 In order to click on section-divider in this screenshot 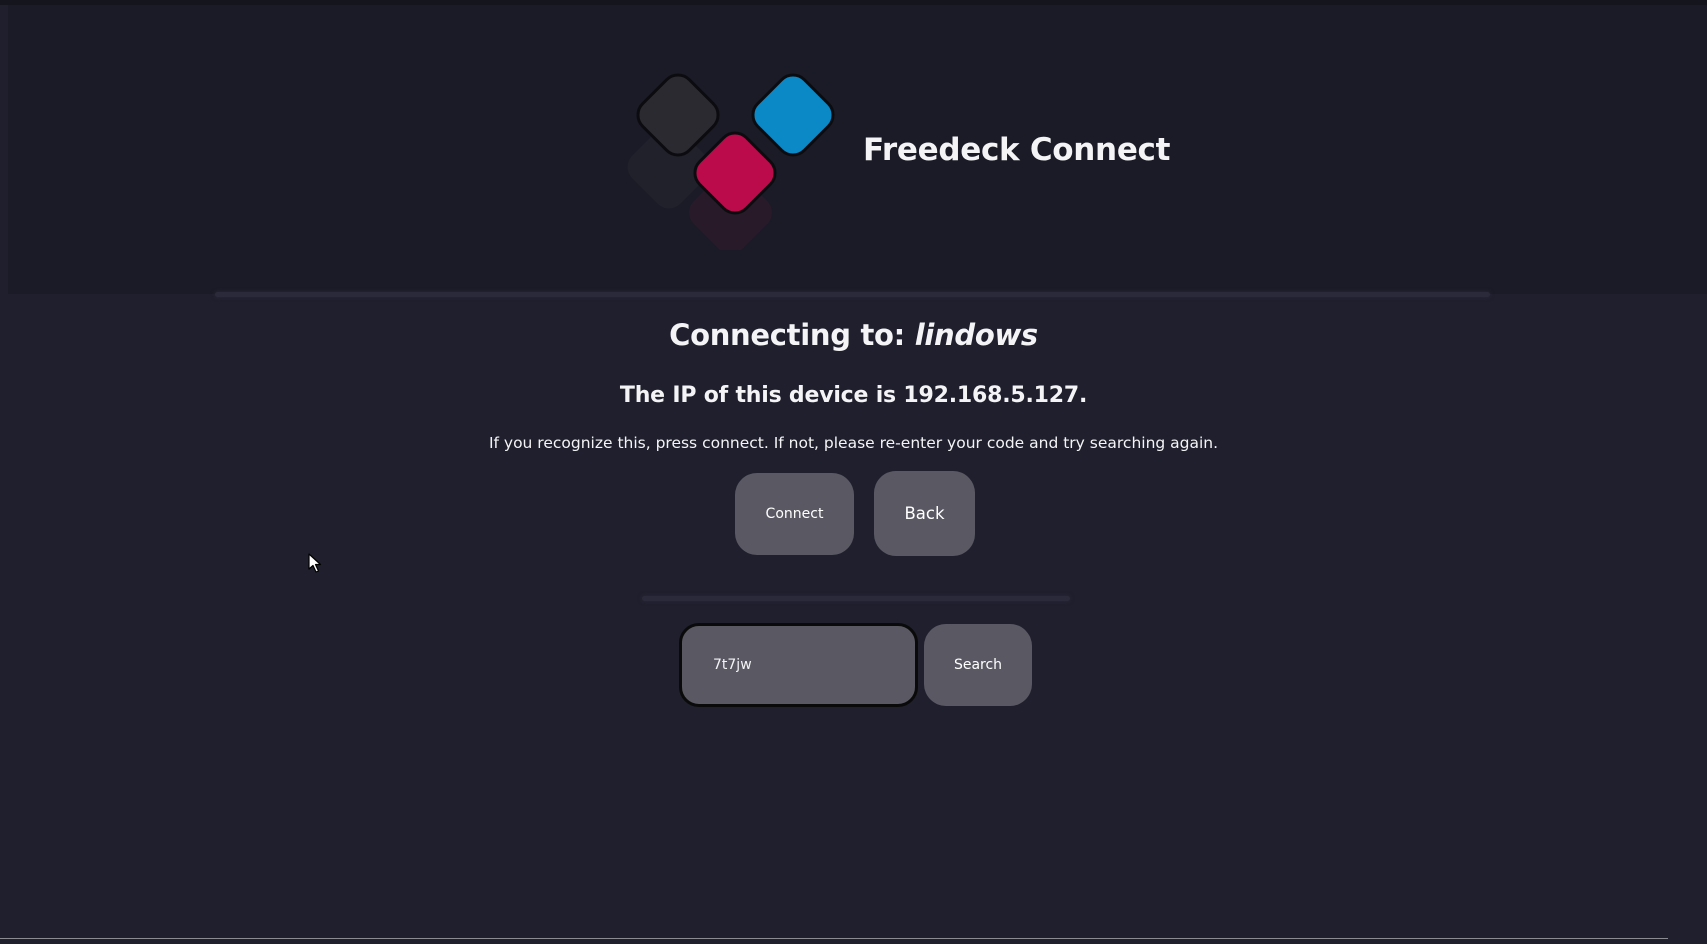, I will do `click(856, 598)`.